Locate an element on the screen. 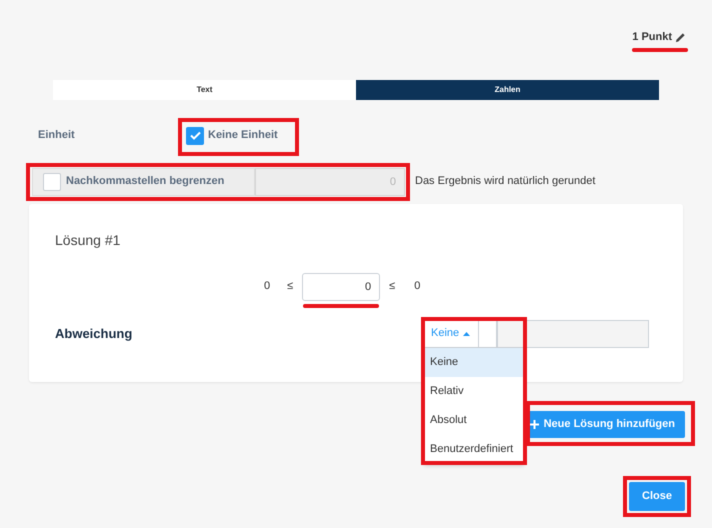 This screenshot has width=712, height=528. lower-bound: 0 is located at coordinates (267, 286).